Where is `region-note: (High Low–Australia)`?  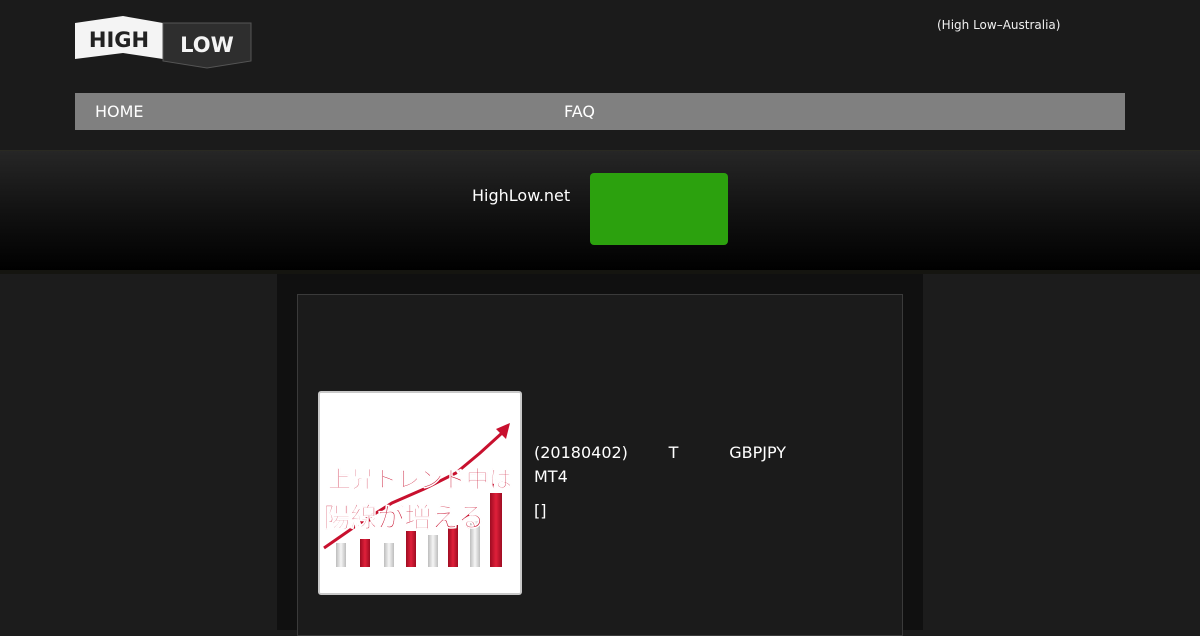
region-note: (High Low–Australia) is located at coordinates (999, 25).